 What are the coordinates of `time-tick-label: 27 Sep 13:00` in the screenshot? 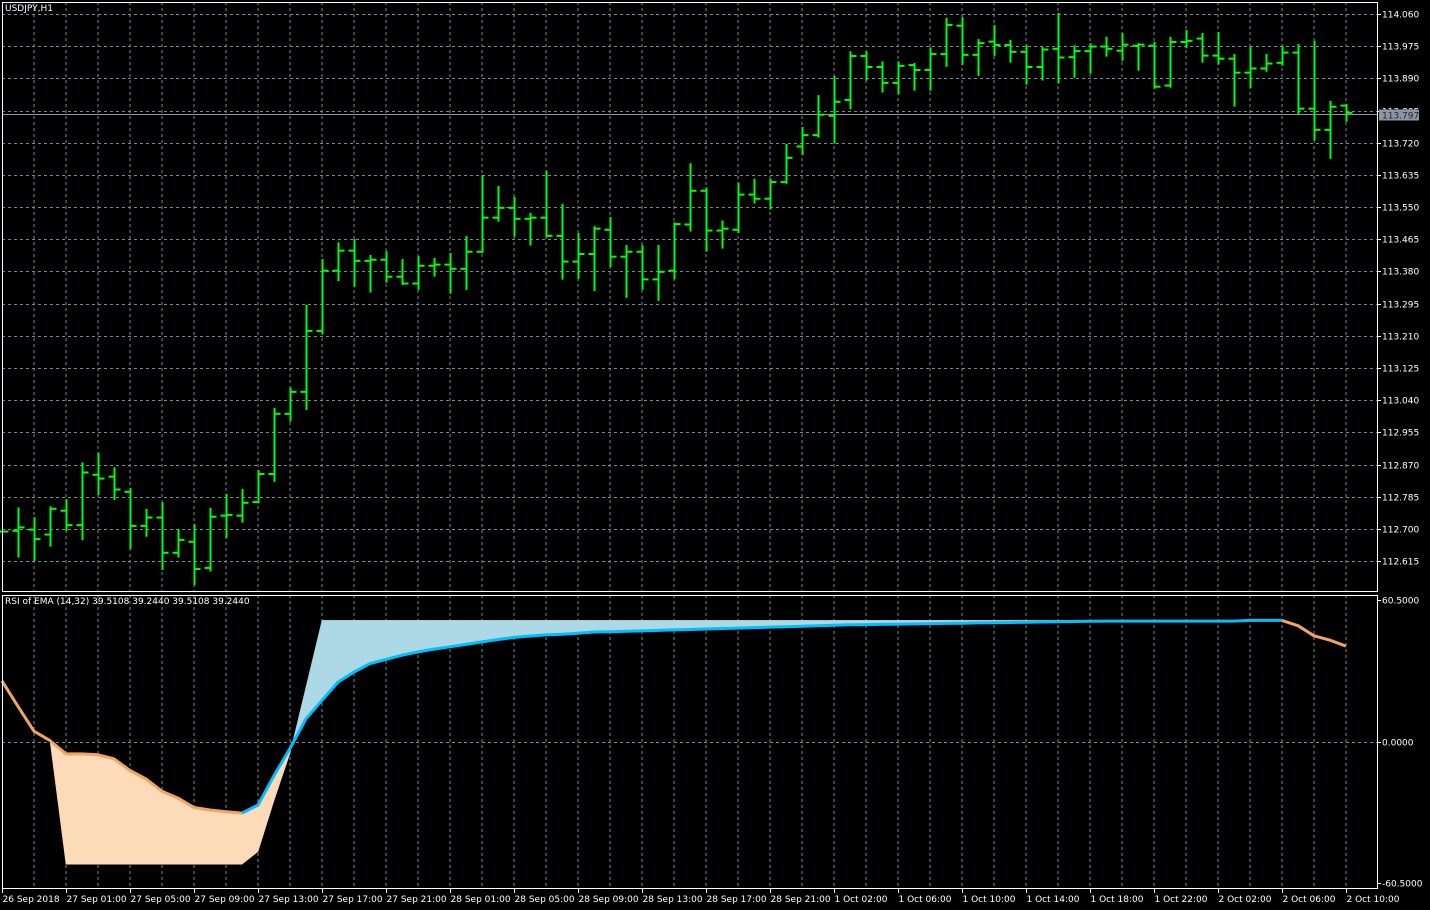 It's located at (289, 900).